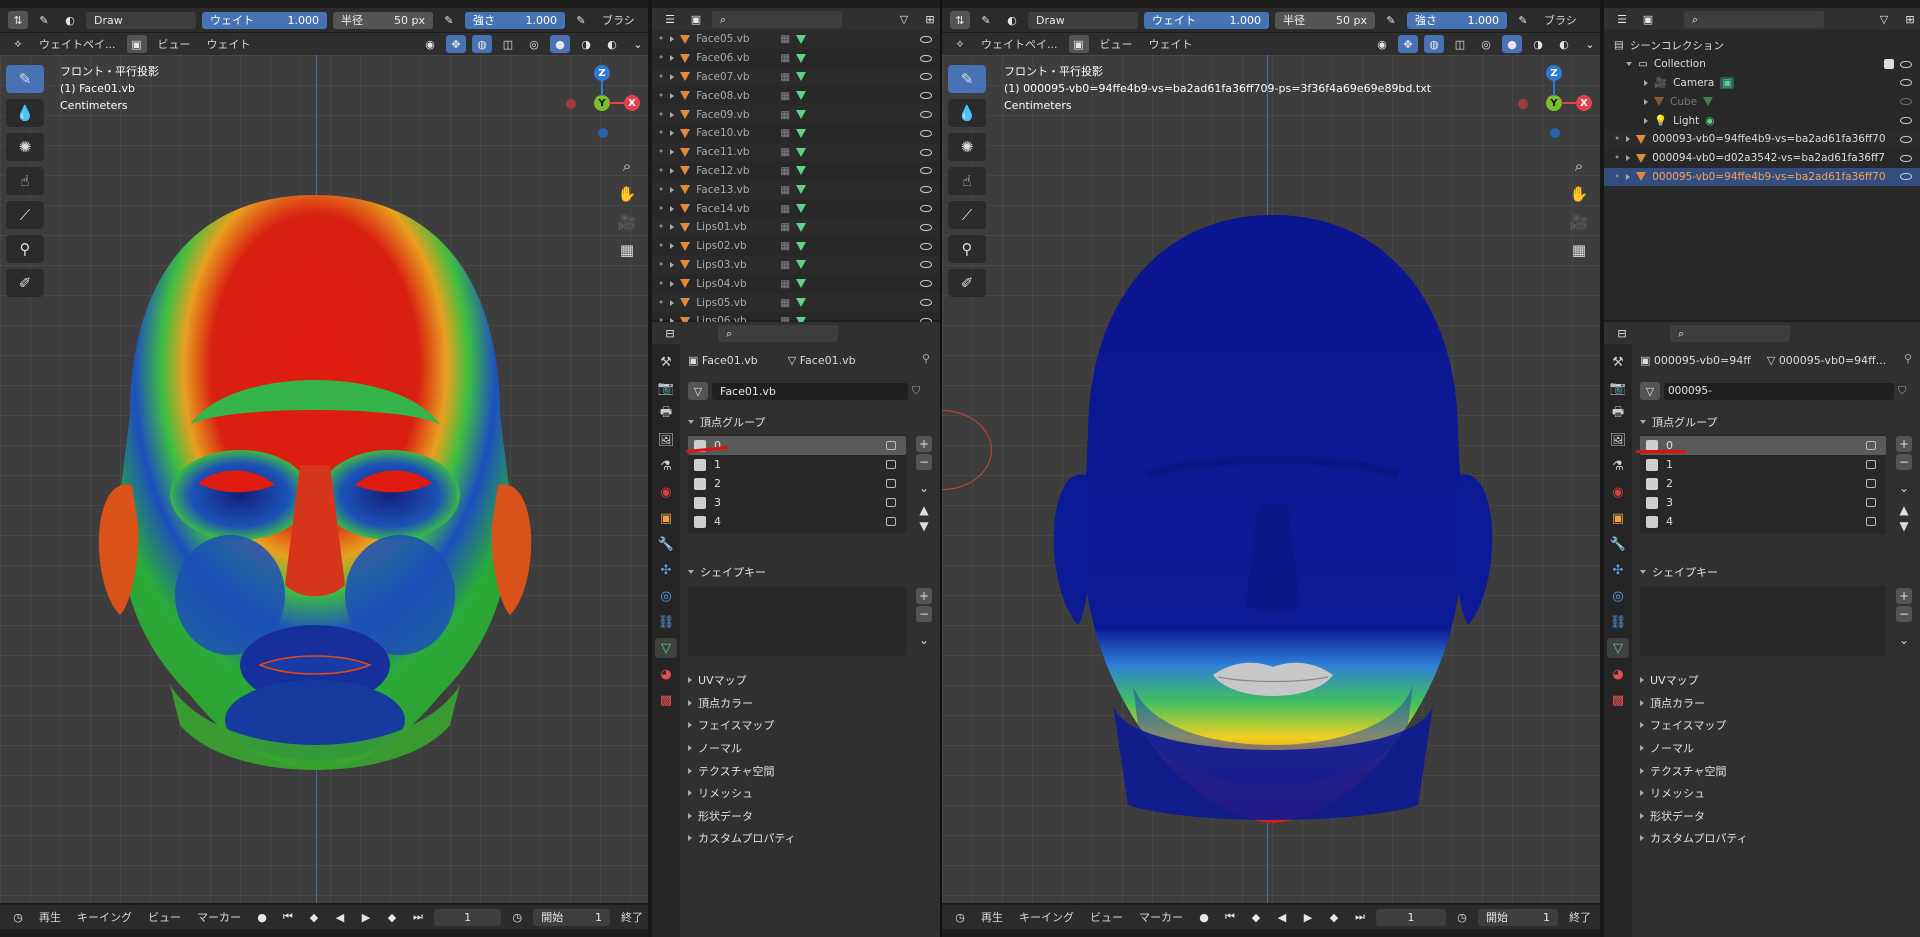  I want to click on play-reverse-icon: ◀, so click(340, 917).